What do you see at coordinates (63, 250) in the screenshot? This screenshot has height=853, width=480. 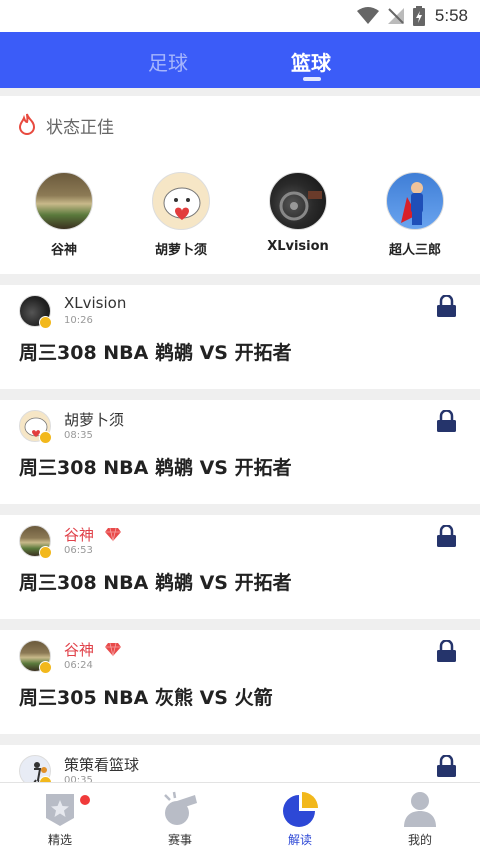 I see `expert-name: 谷神` at bounding box center [63, 250].